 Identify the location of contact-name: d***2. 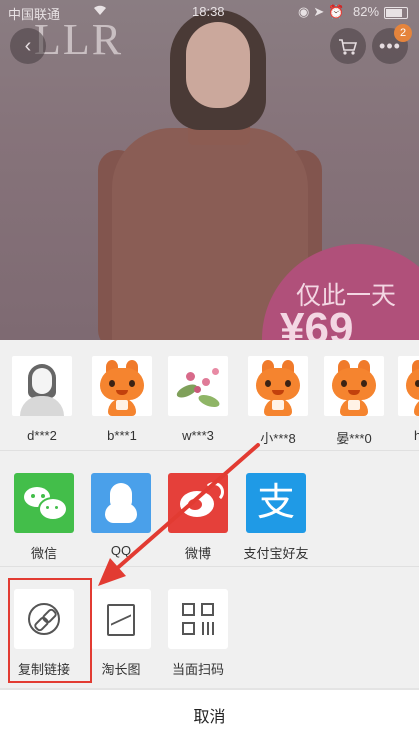
(42, 435).